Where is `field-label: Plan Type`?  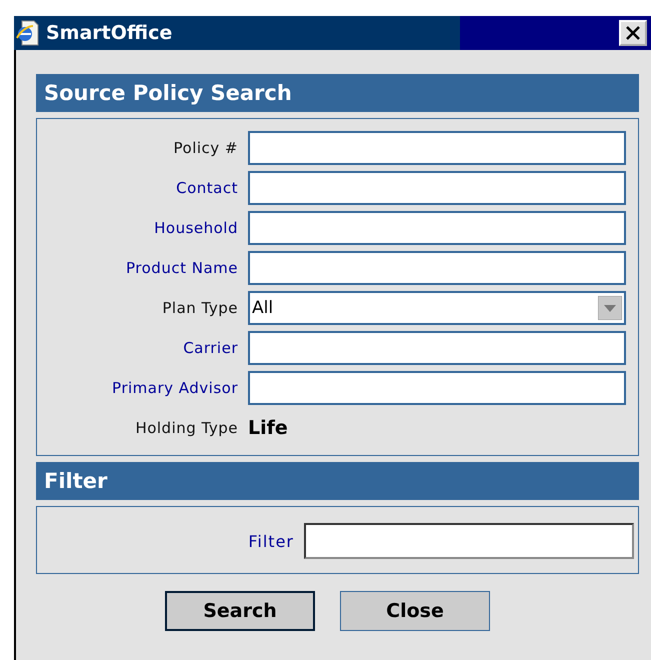
field-label: Plan Type is located at coordinates (199, 308).